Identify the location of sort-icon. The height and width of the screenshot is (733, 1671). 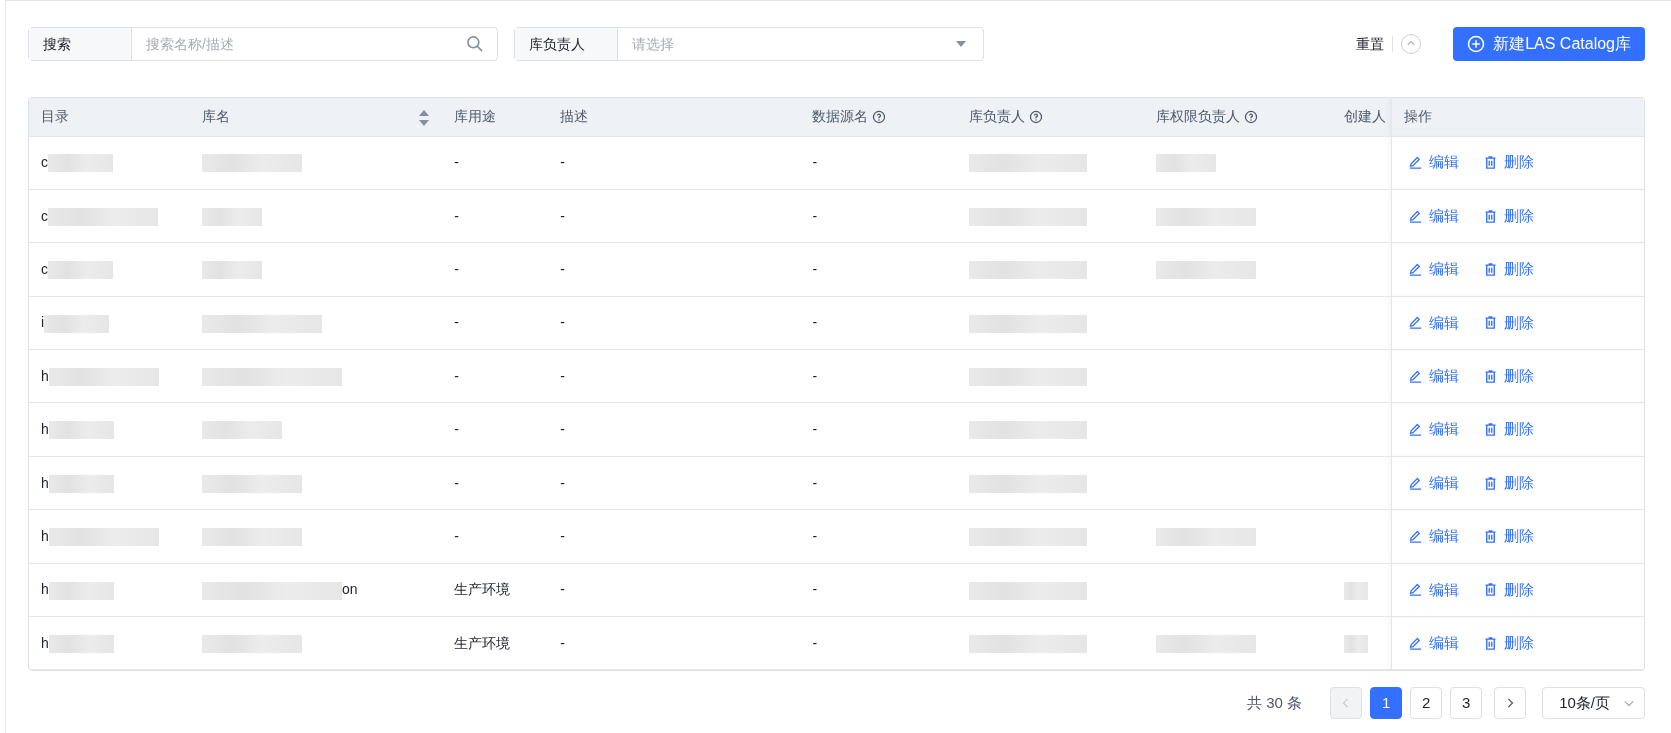
(424, 117).